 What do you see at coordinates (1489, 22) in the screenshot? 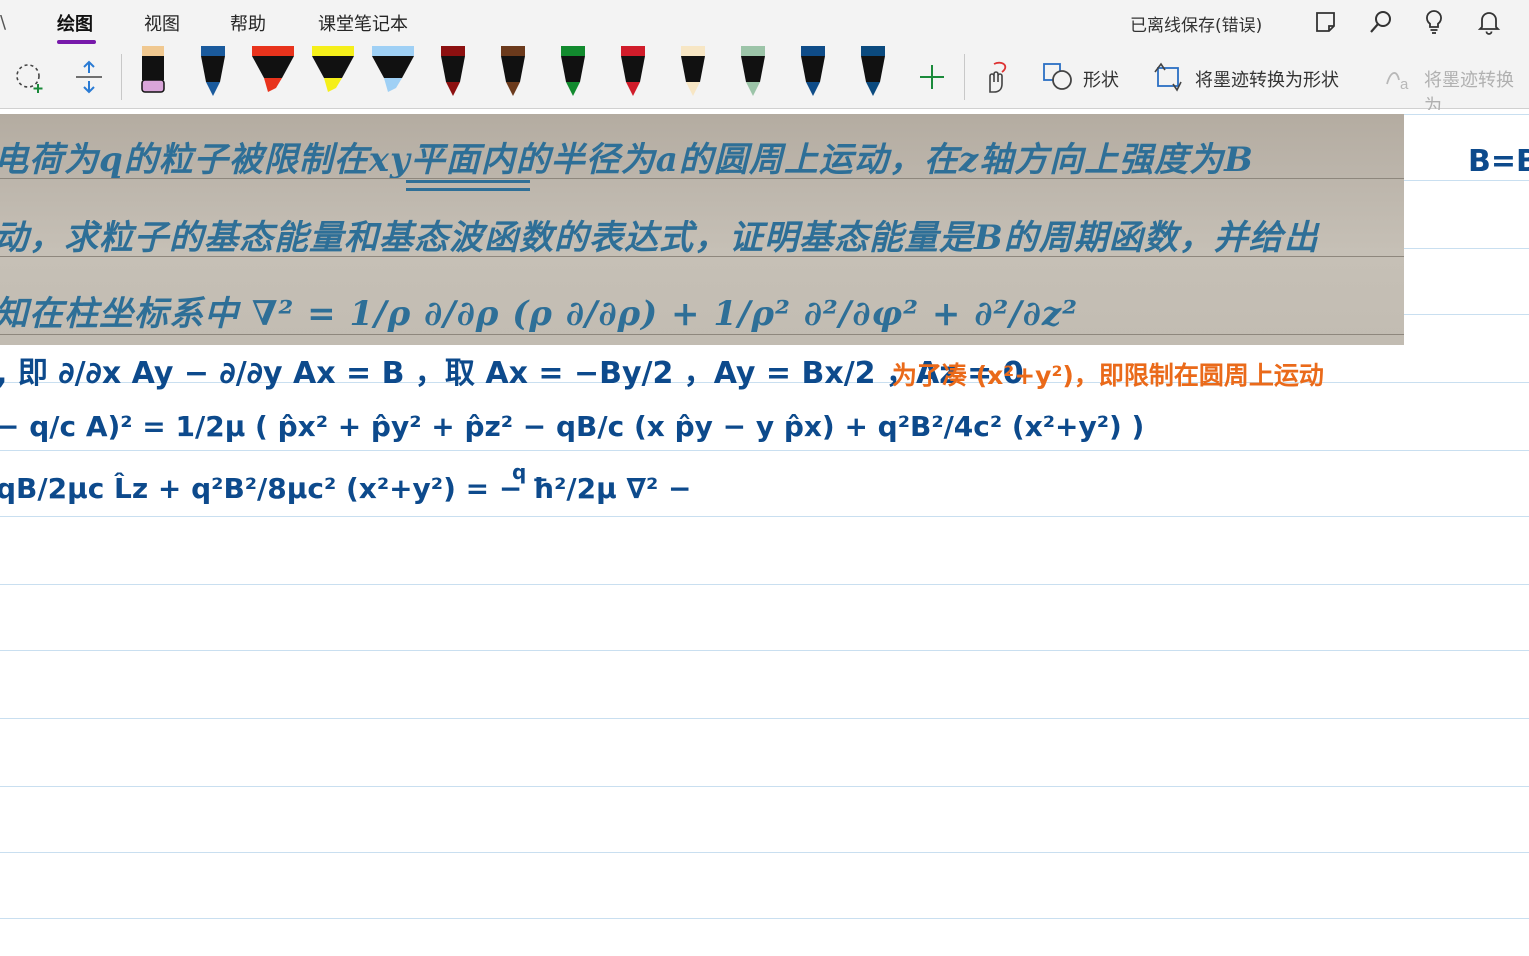
I see `bell-icon` at bounding box center [1489, 22].